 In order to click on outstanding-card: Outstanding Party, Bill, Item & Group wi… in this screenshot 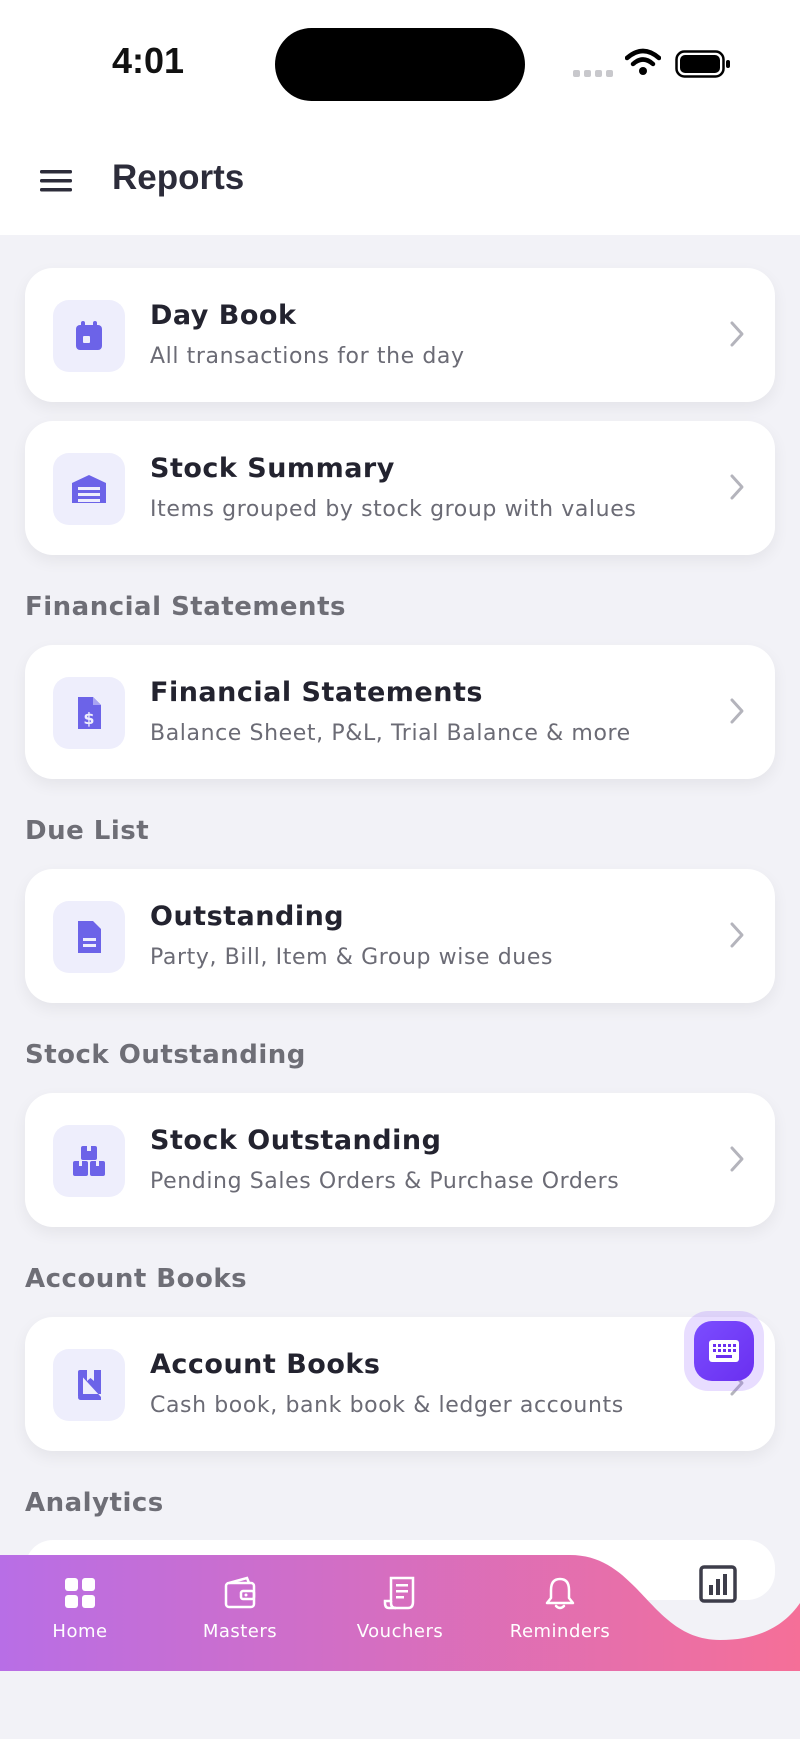, I will do `click(400, 936)`.